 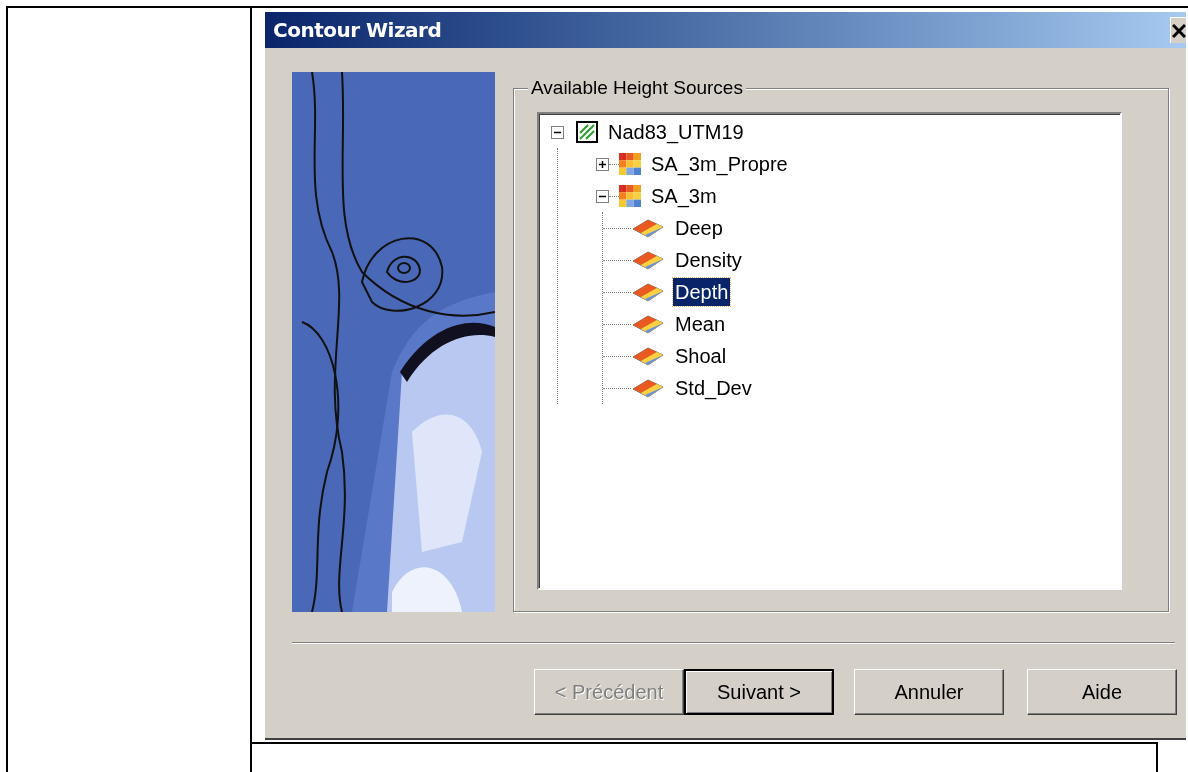 What do you see at coordinates (1102, 692) in the screenshot?
I see `wizard-button: Aide` at bounding box center [1102, 692].